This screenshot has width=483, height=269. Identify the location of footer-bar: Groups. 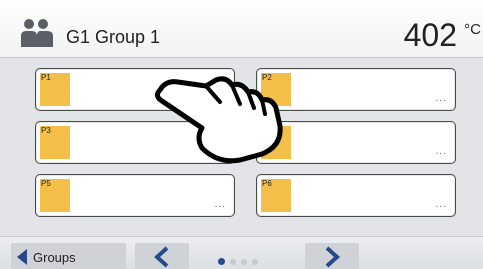
(241, 252).